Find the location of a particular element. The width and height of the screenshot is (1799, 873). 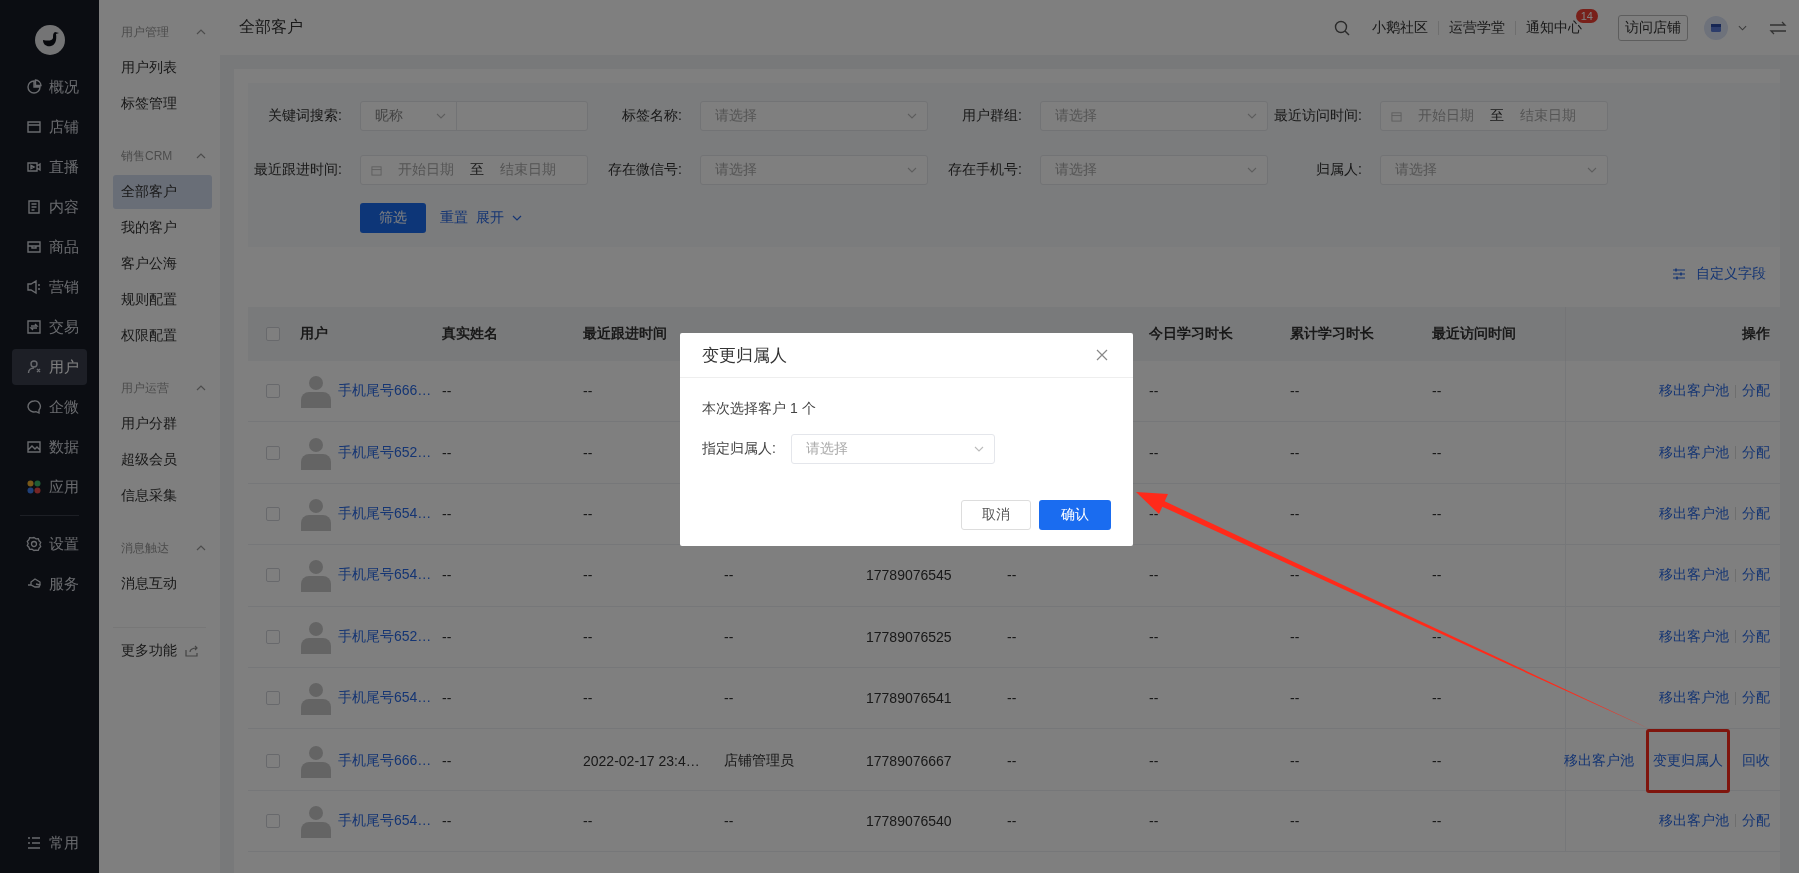

column-header: 今日学习时长 is located at coordinates (1191, 334).